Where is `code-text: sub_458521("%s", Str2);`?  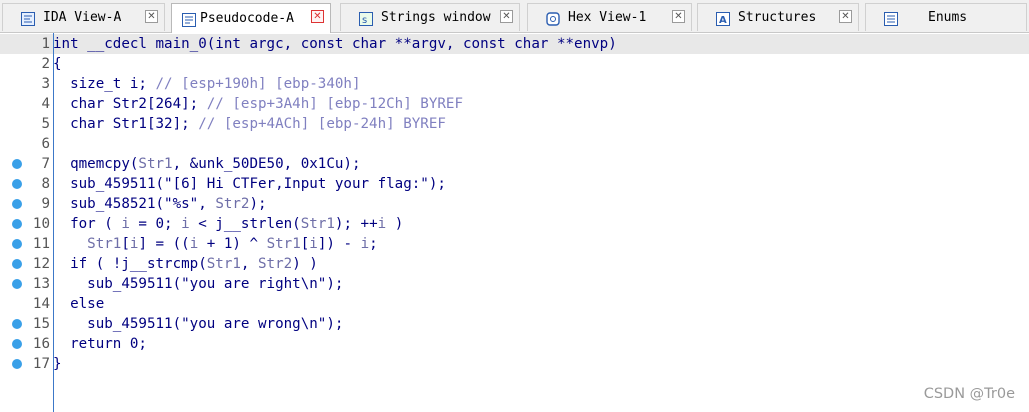
code-text: sub_458521("%s", Str2); is located at coordinates (160, 204).